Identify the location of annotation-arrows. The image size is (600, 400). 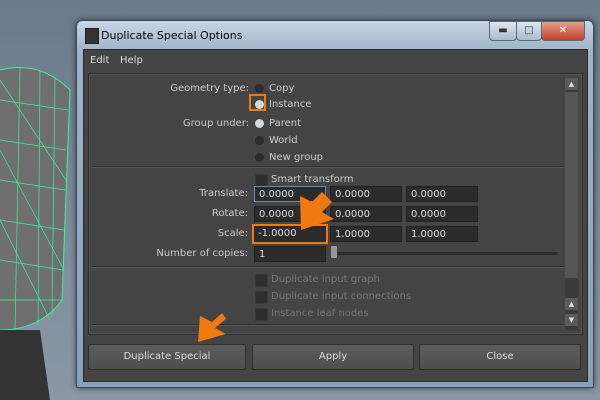
(266, 267).